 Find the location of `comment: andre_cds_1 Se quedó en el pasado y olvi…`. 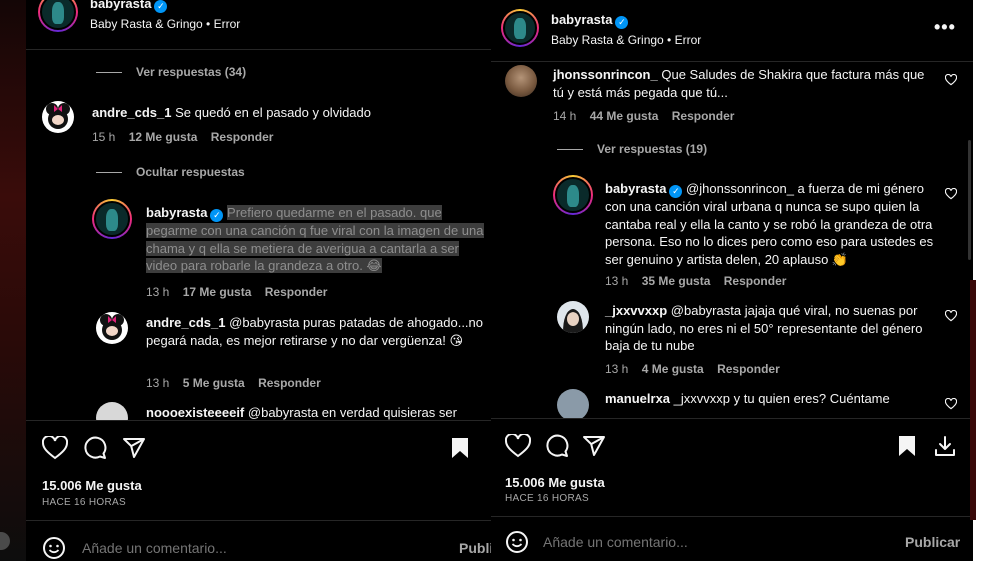

comment: andre_cds_1 Se quedó en el pasado y olvi… is located at coordinates (282, 113).